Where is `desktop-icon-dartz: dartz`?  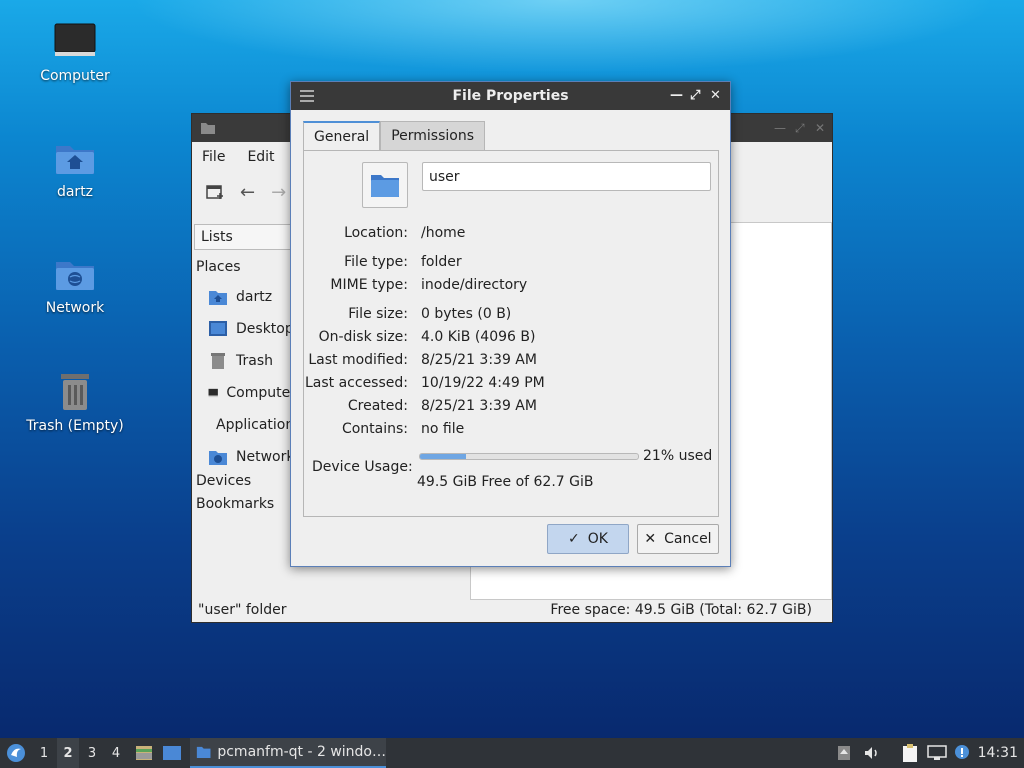
desktop-icon-dartz: dartz is located at coordinates (75, 169).